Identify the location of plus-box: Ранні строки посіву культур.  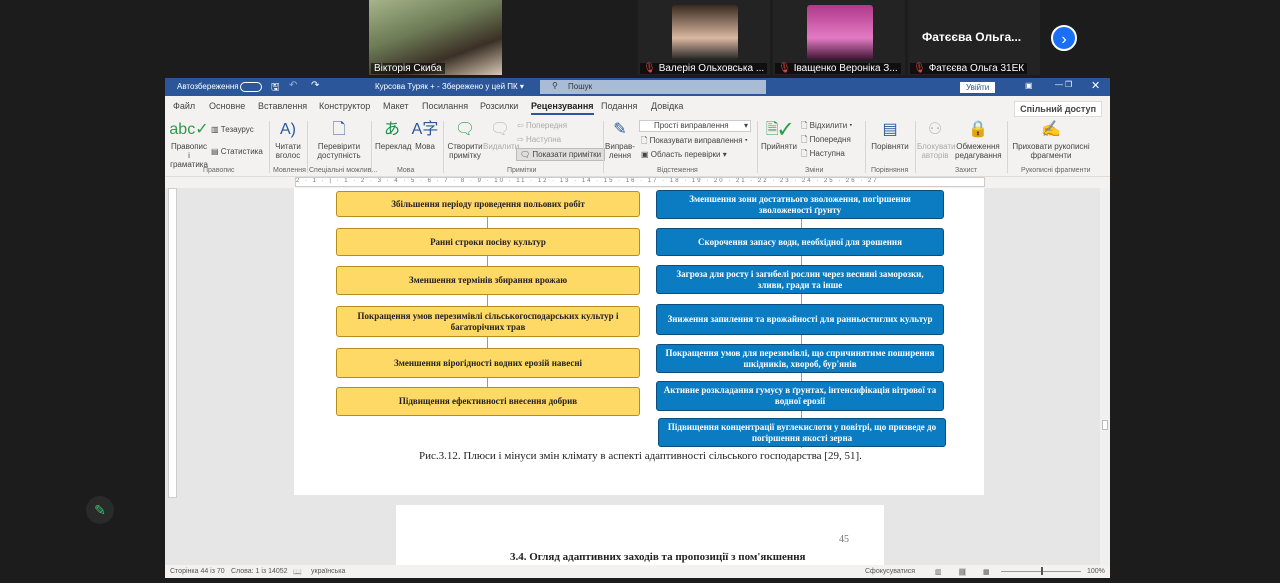
(488, 242).